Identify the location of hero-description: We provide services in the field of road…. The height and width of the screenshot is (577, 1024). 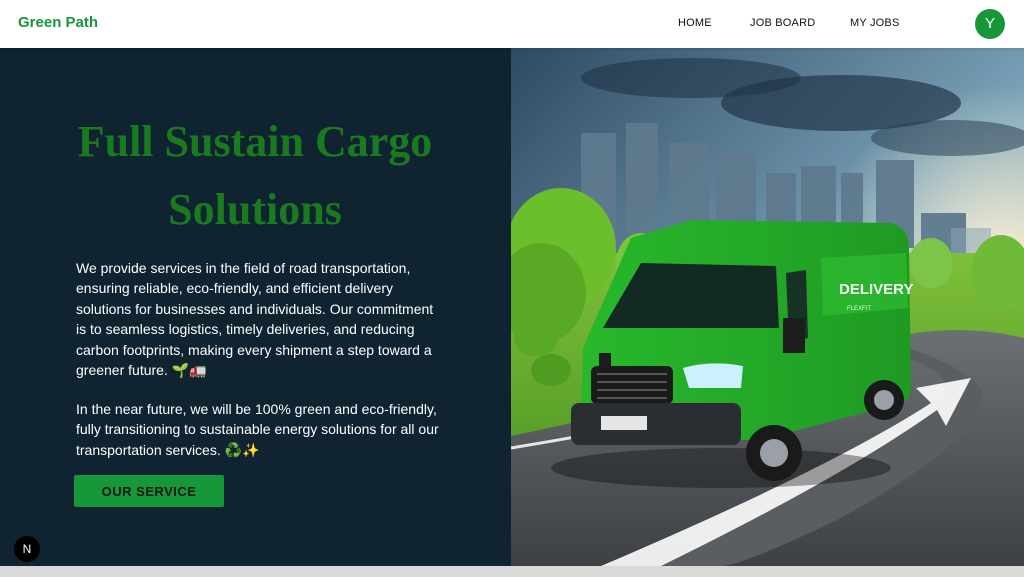
(255, 319).